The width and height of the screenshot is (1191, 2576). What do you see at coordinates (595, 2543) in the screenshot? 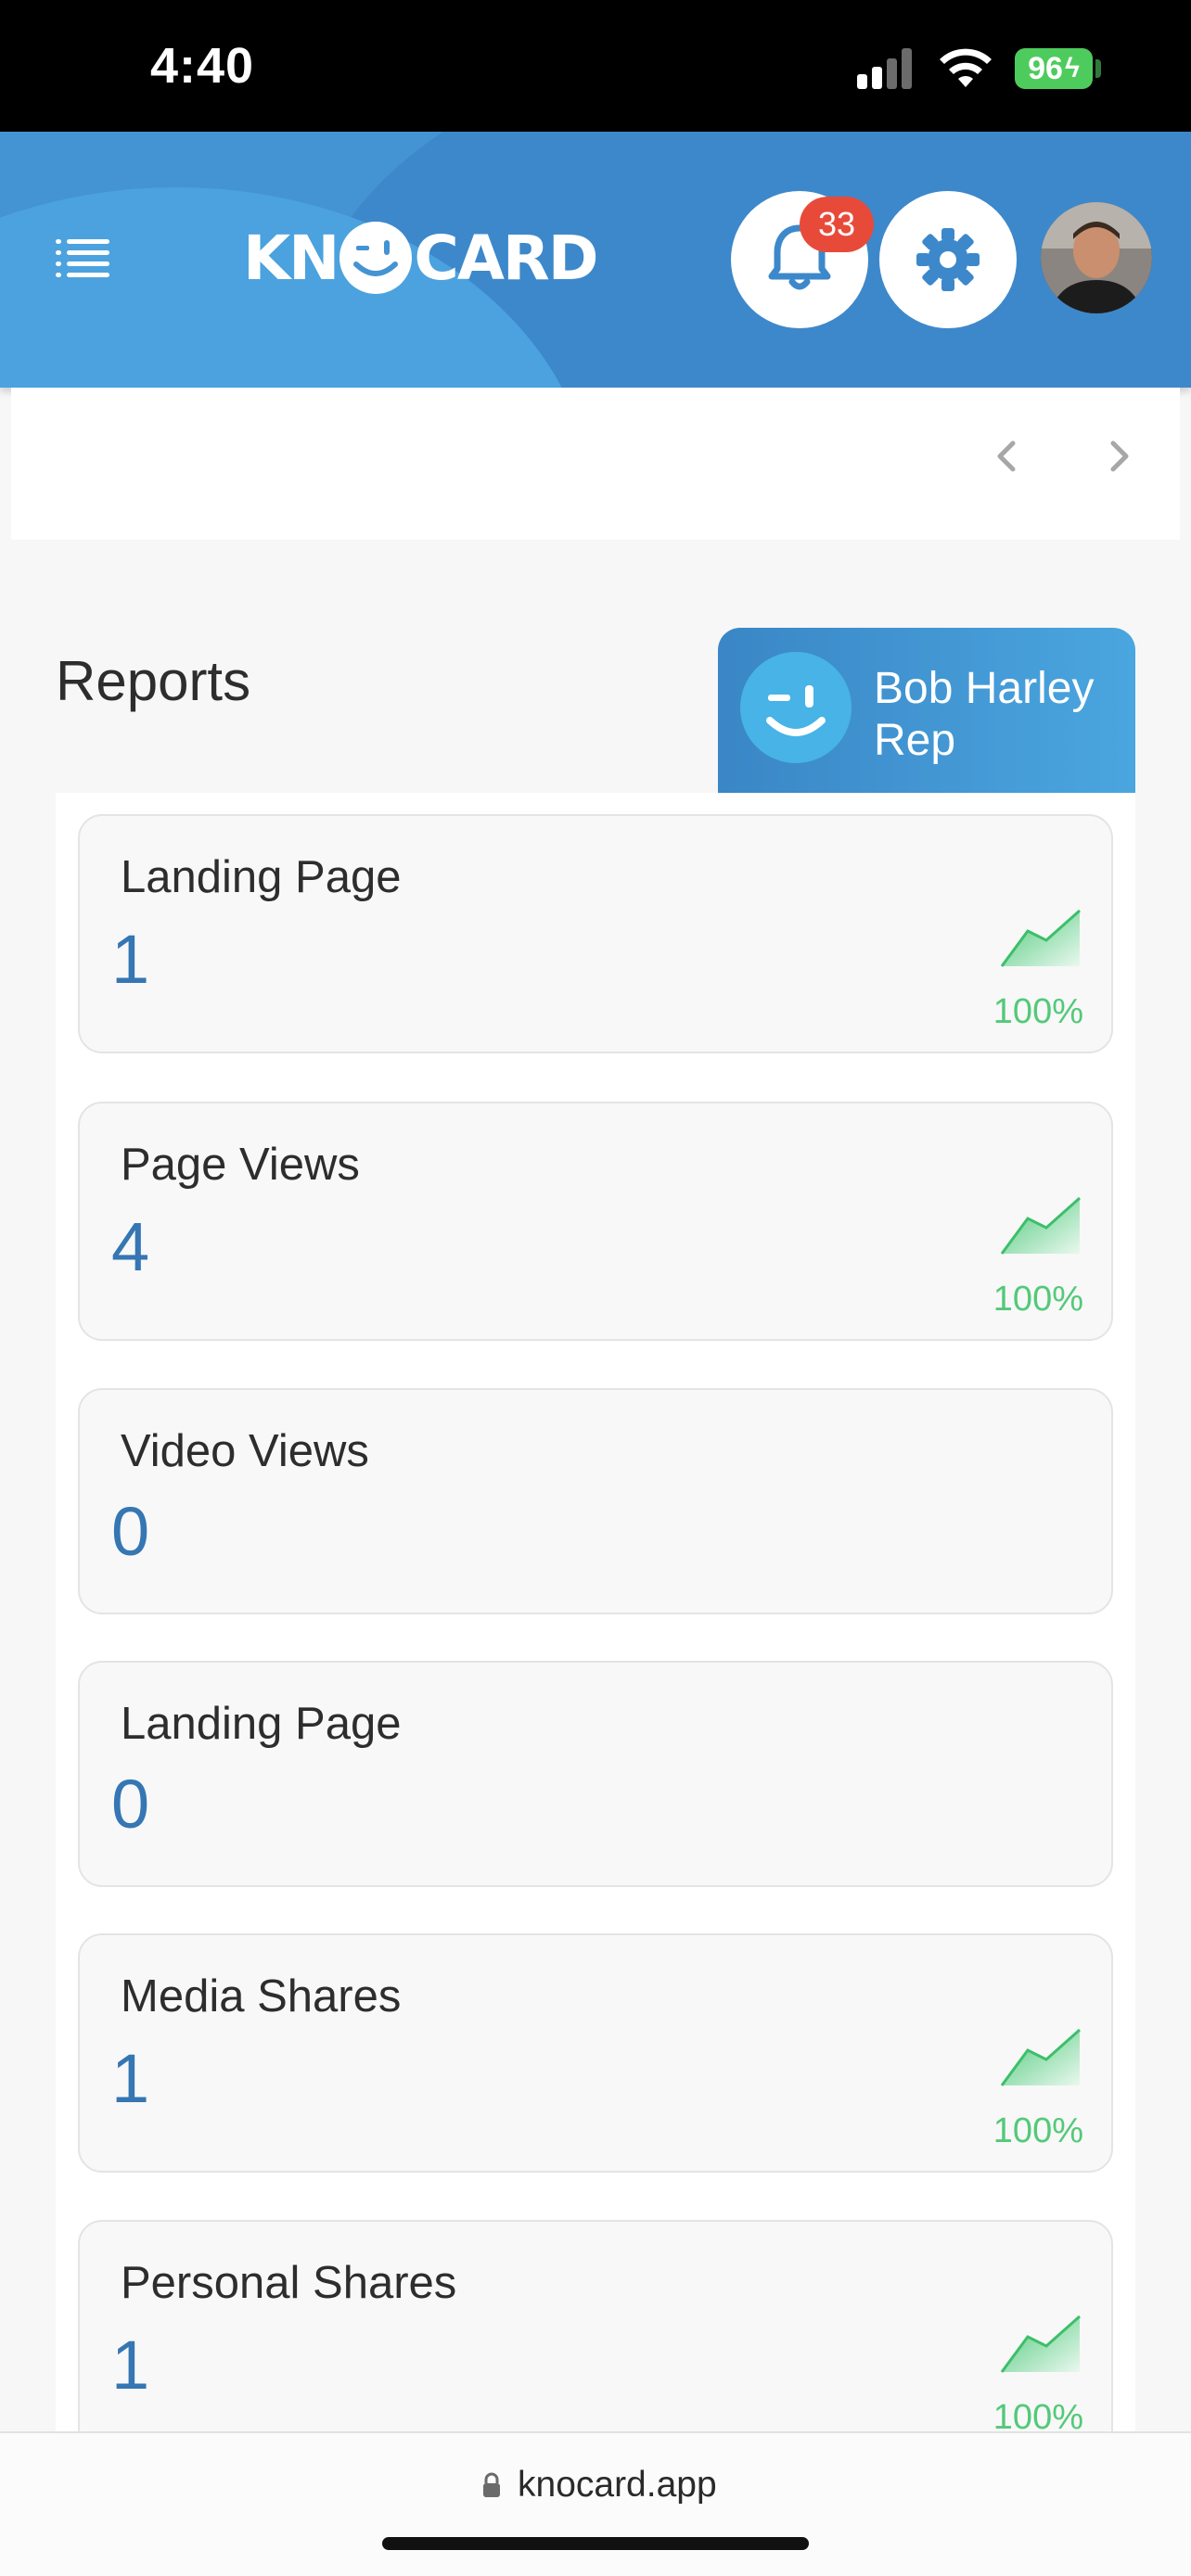
I see `home-indicator` at bounding box center [595, 2543].